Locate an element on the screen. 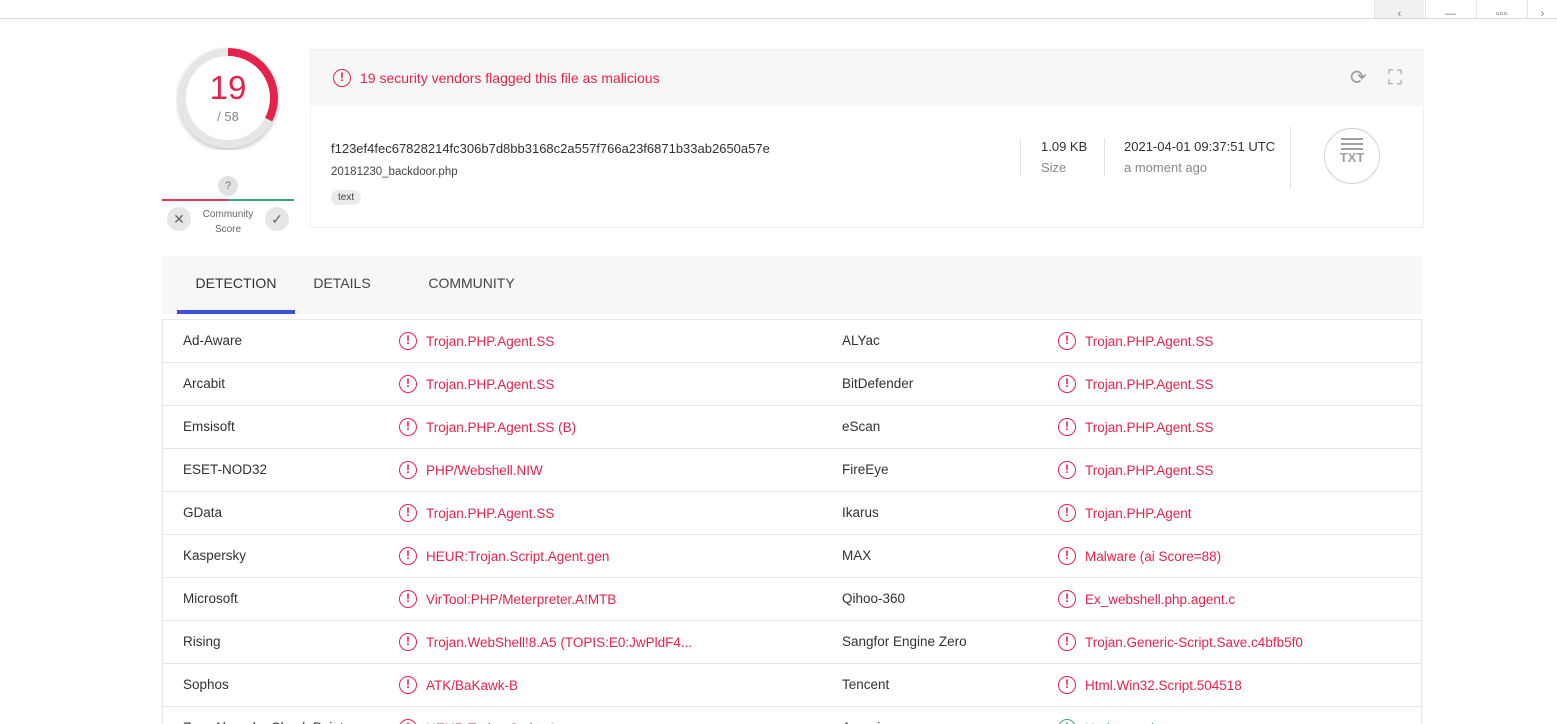 The image size is (1557, 724). tab-community: COMMUNITY is located at coordinates (471, 285).